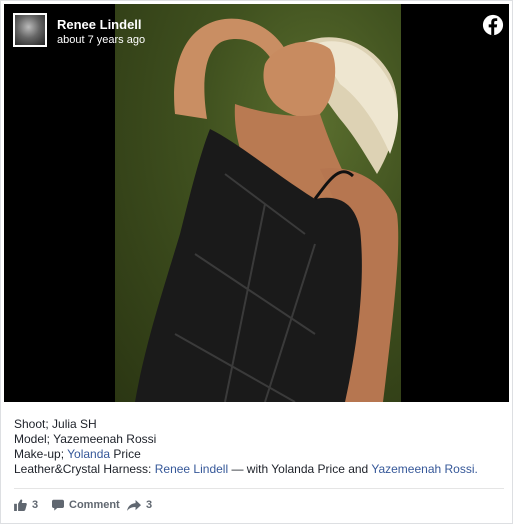  What do you see at coordinates (259, 488) in the screenshot?
I see `divider` at bounding box center [259, 488].